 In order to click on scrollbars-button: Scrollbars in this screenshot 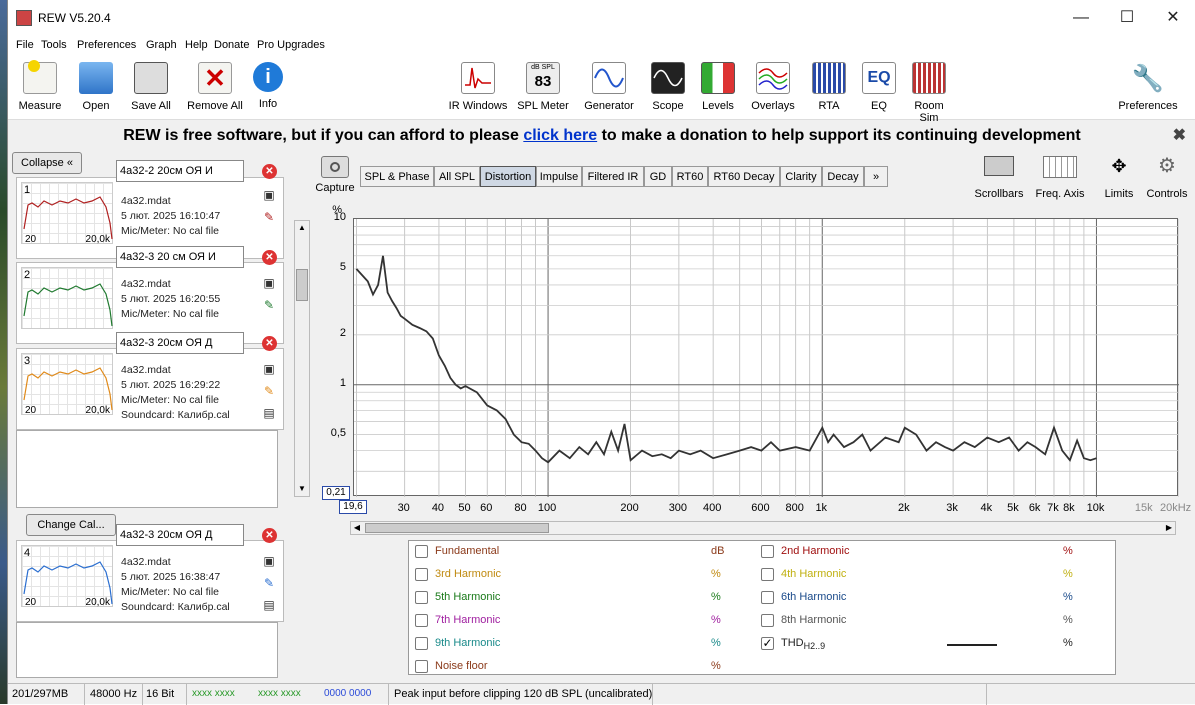, I will do `click(999, 177)`.